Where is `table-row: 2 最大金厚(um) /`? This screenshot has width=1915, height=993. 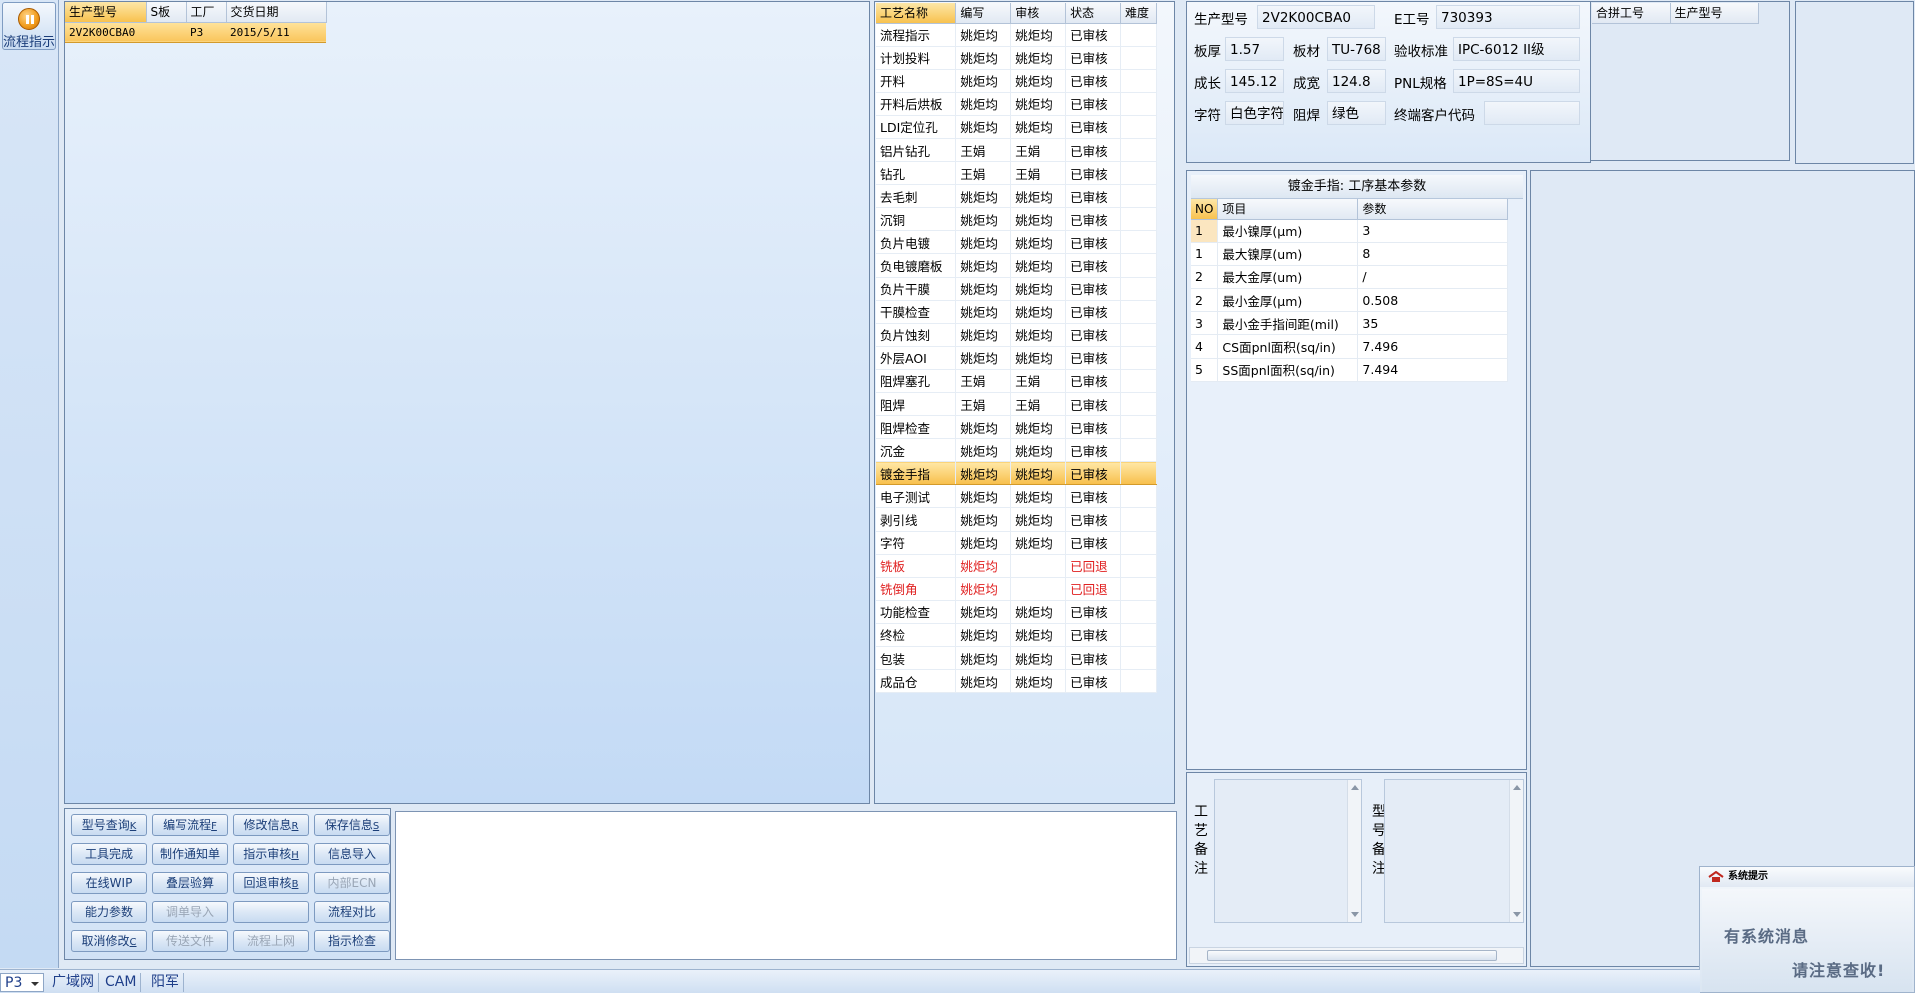 table-row: 2 最大金厚(um) / is located at coordinates (1350, 277).